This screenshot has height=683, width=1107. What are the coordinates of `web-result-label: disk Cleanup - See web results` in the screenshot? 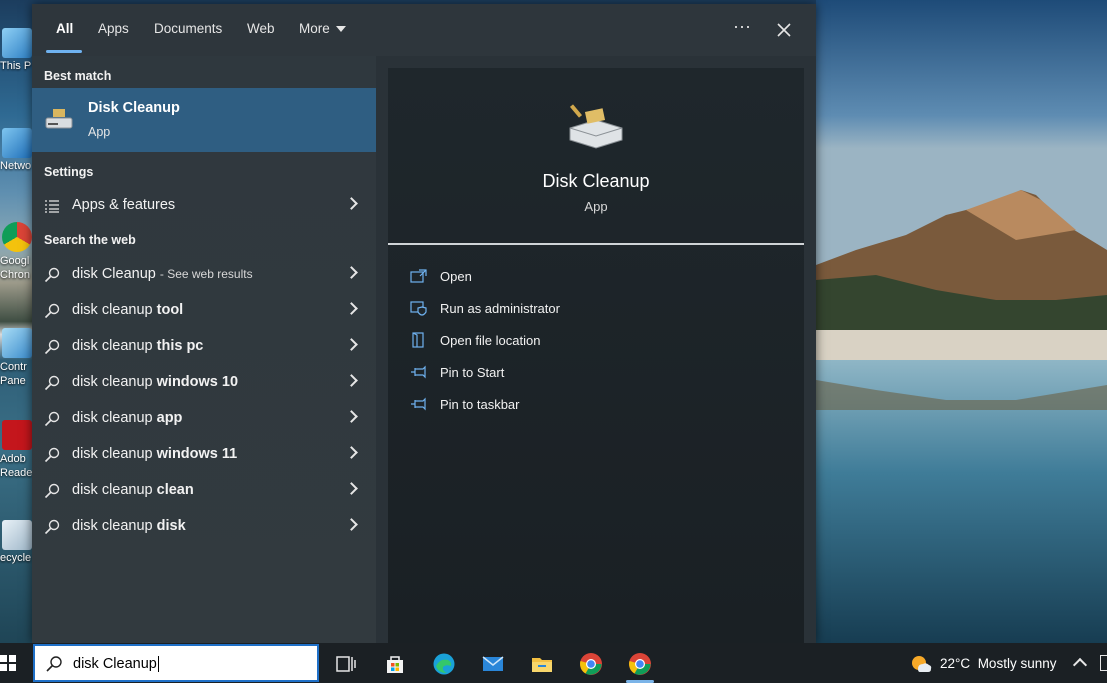 It's located at (162, 274).